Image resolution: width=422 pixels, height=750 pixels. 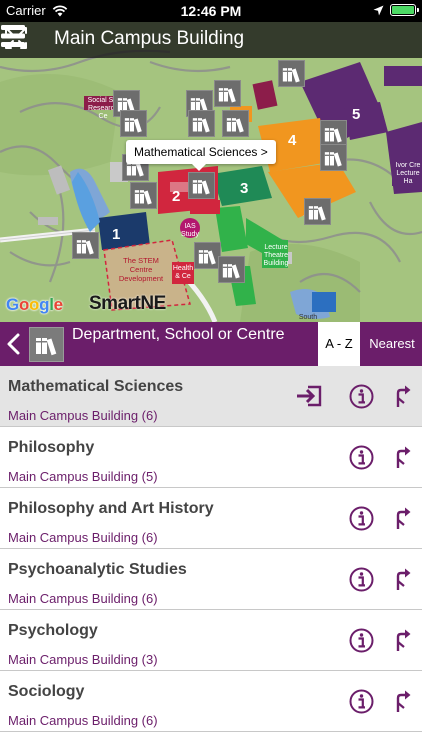 I want to click on menu-icon, so click(x=13, y=36).